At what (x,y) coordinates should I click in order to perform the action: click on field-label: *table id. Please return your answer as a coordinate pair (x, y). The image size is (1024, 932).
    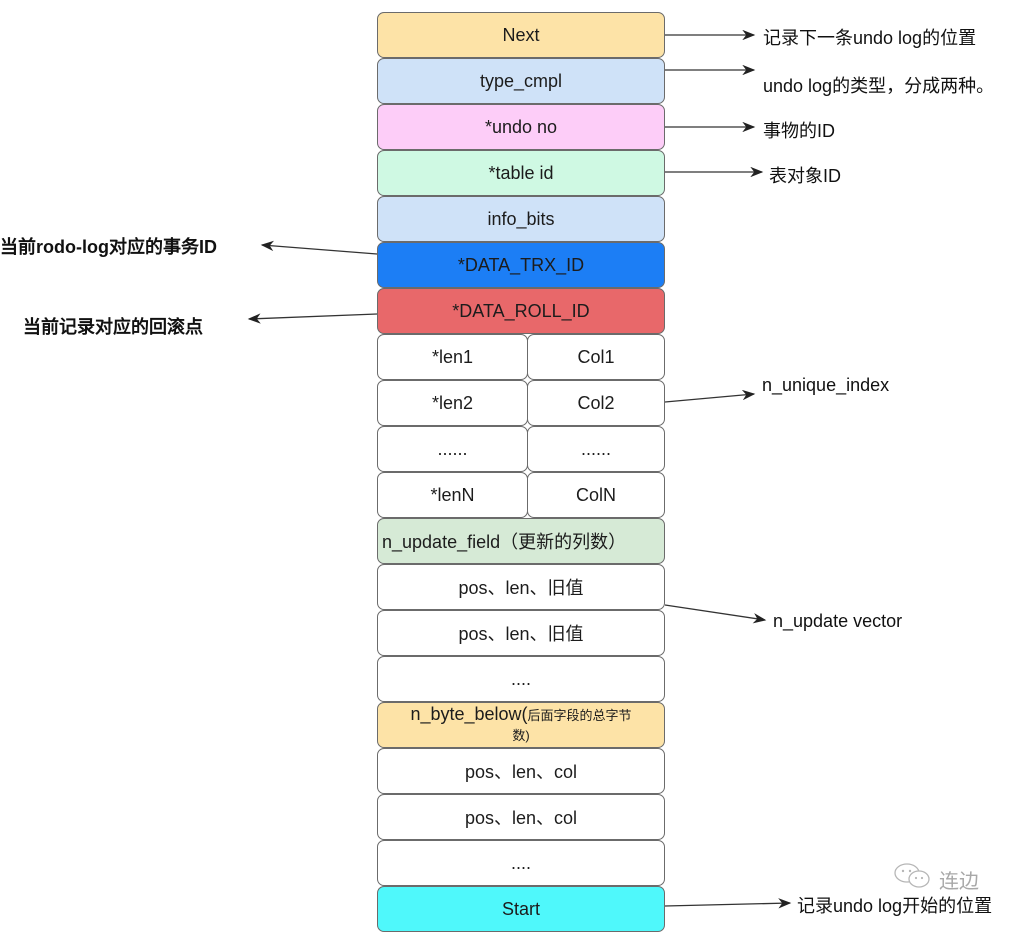
    Looking at the image, I should click on (521, 172).